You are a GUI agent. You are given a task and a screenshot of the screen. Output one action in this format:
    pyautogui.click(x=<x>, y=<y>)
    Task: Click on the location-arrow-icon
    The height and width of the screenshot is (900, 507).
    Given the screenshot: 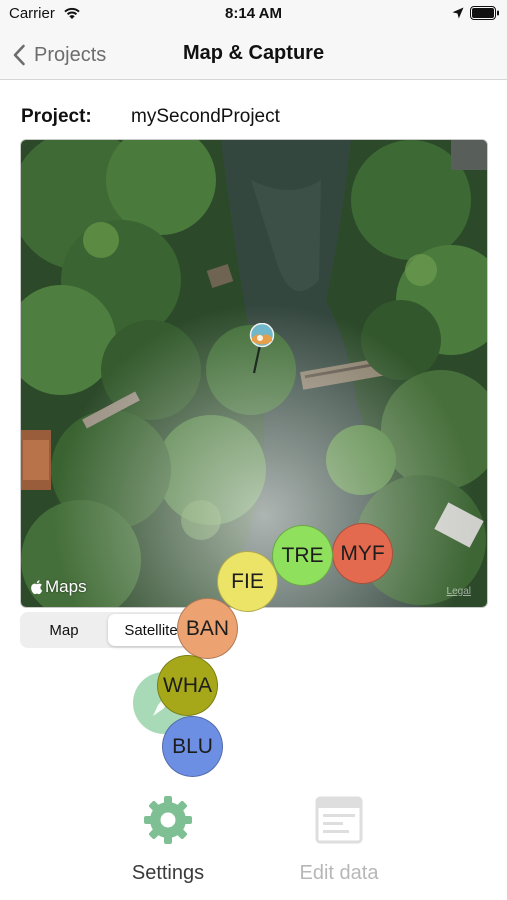 What is the action you would take?
    pyautogui.click(x=458, y=13)
    